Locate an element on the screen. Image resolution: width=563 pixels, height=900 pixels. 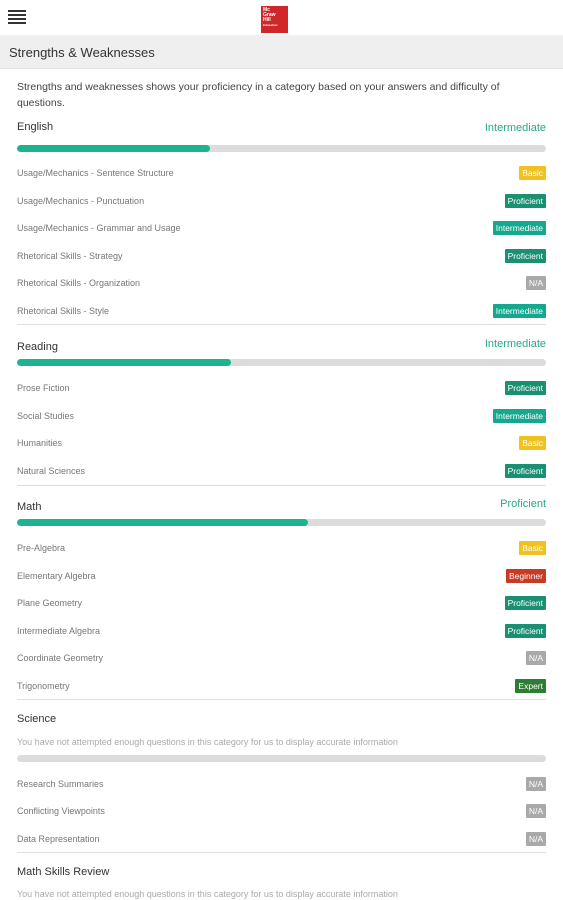
subcategory-label: Prose Fiction is located at coordinates (43, 388).